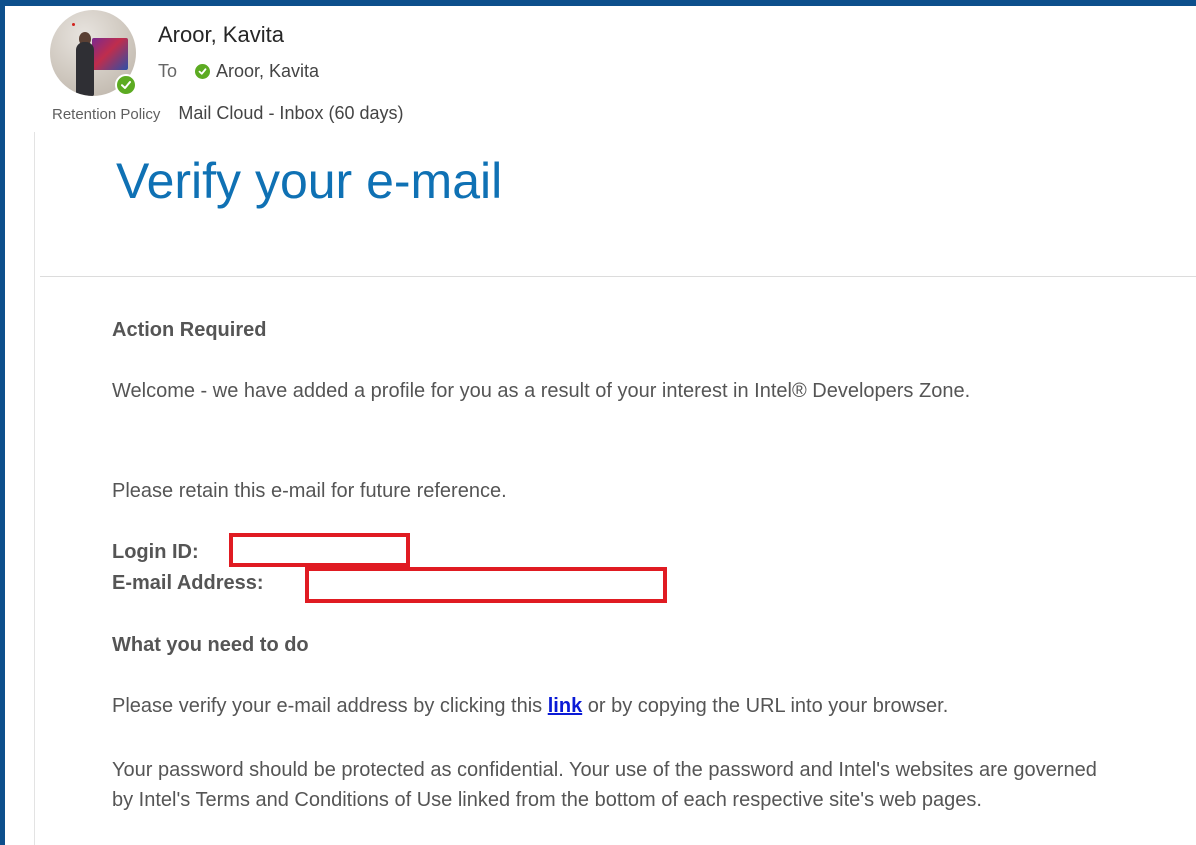 Image resolution: width=1196 pixels, height=845 pixels. What do you see at coordinates (203, 71) in the screenshot?
I see `recipient-available-icon` at bounding box center [203, 71].